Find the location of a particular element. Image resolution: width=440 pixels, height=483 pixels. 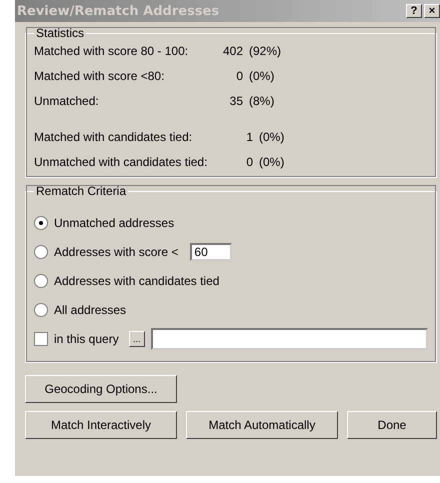

stat-percent: (8%) is located at coordinates (262, 101).